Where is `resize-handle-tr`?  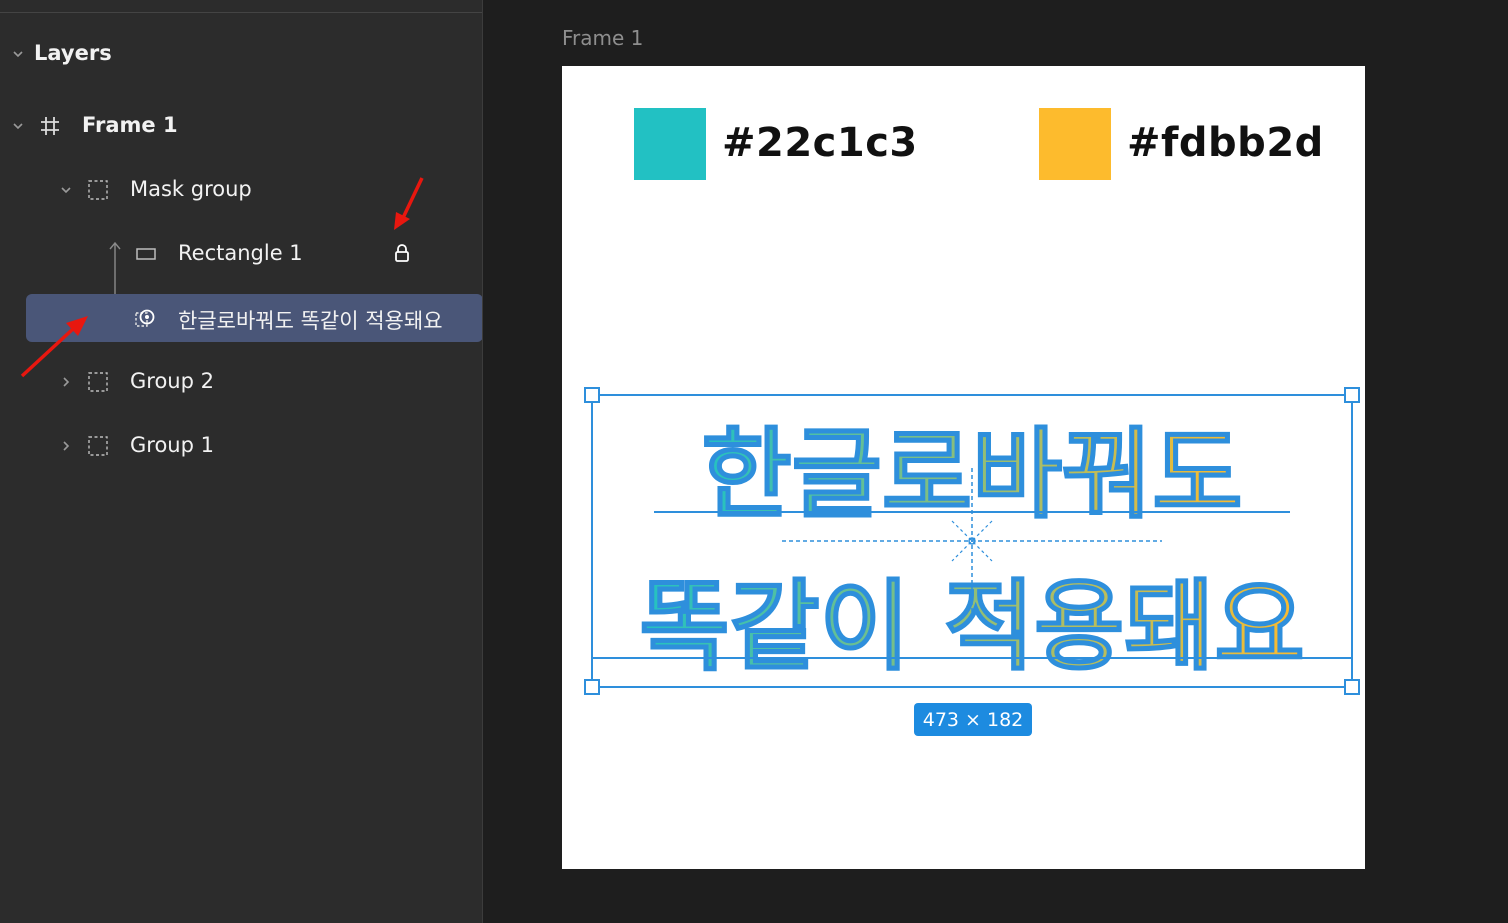
resize-handle-tr is located at coordinates (1352, 395).